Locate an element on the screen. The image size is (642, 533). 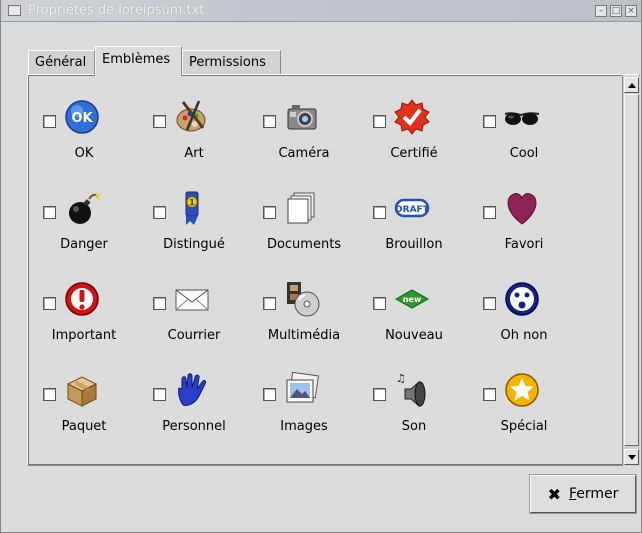
emblem-label: OK is located at coordinates (84, 153).